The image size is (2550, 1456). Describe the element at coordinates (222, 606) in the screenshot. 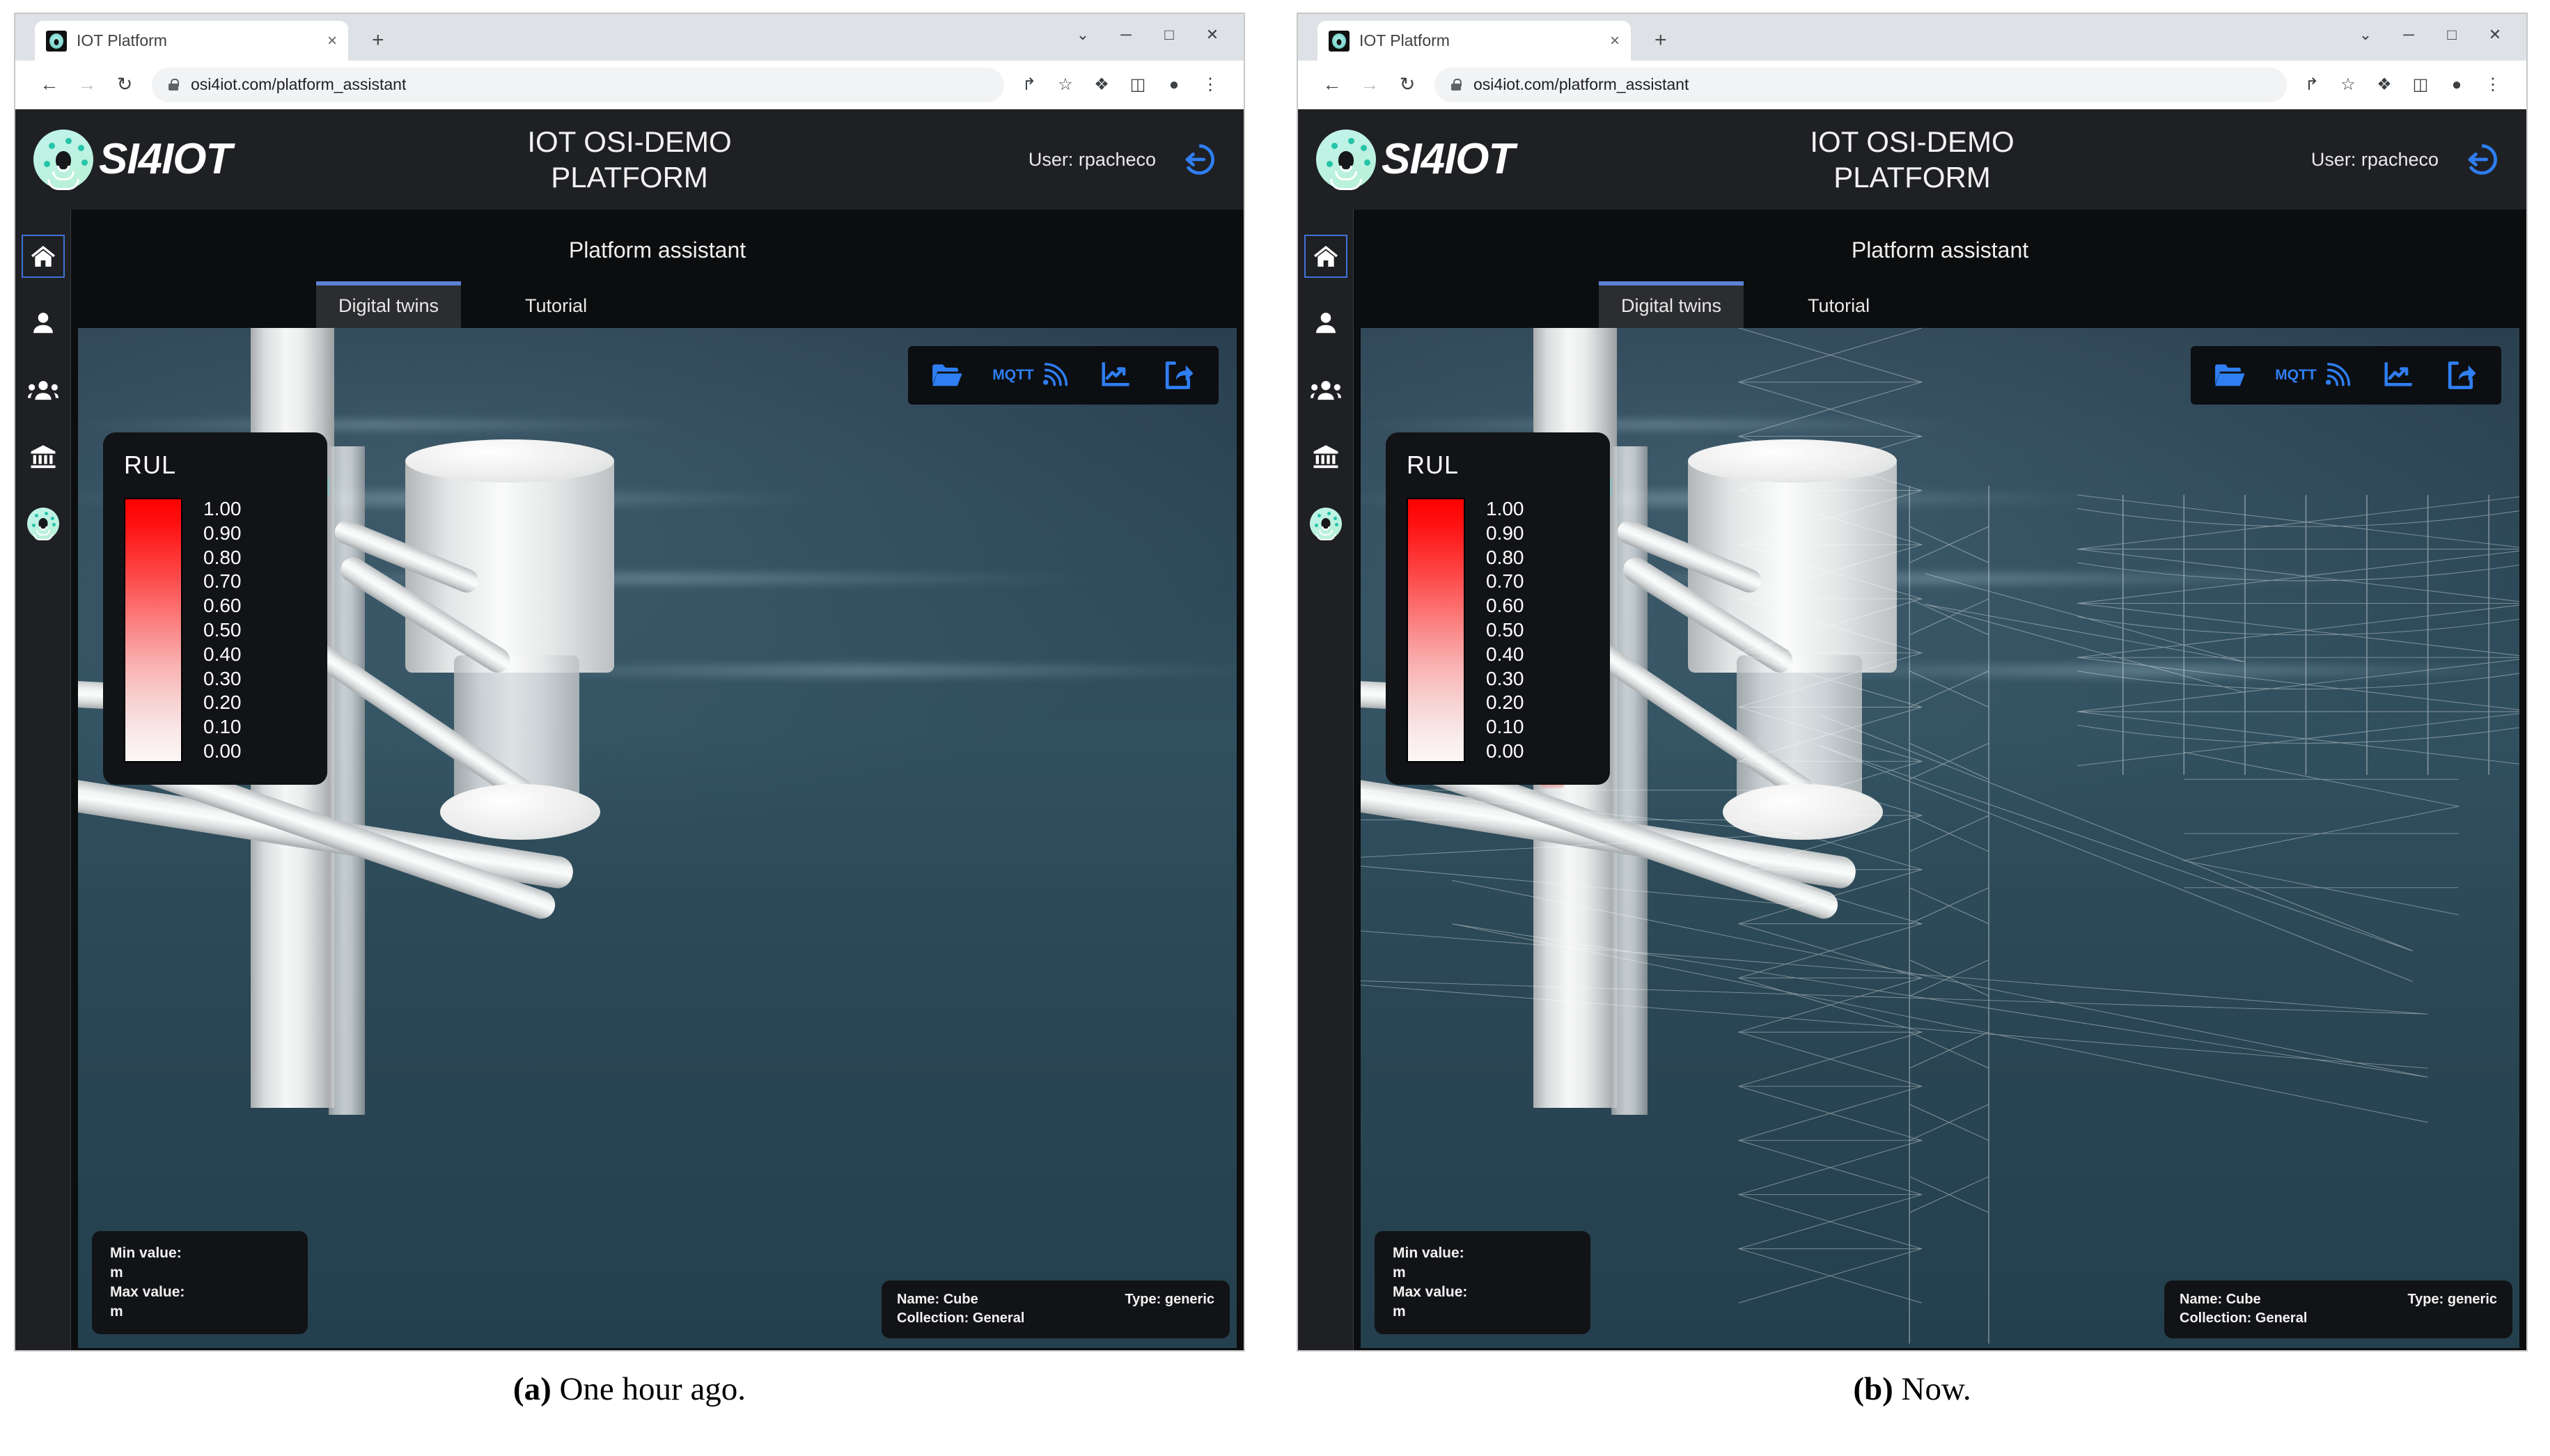

I see `legend-tick: 0.60` at that location.